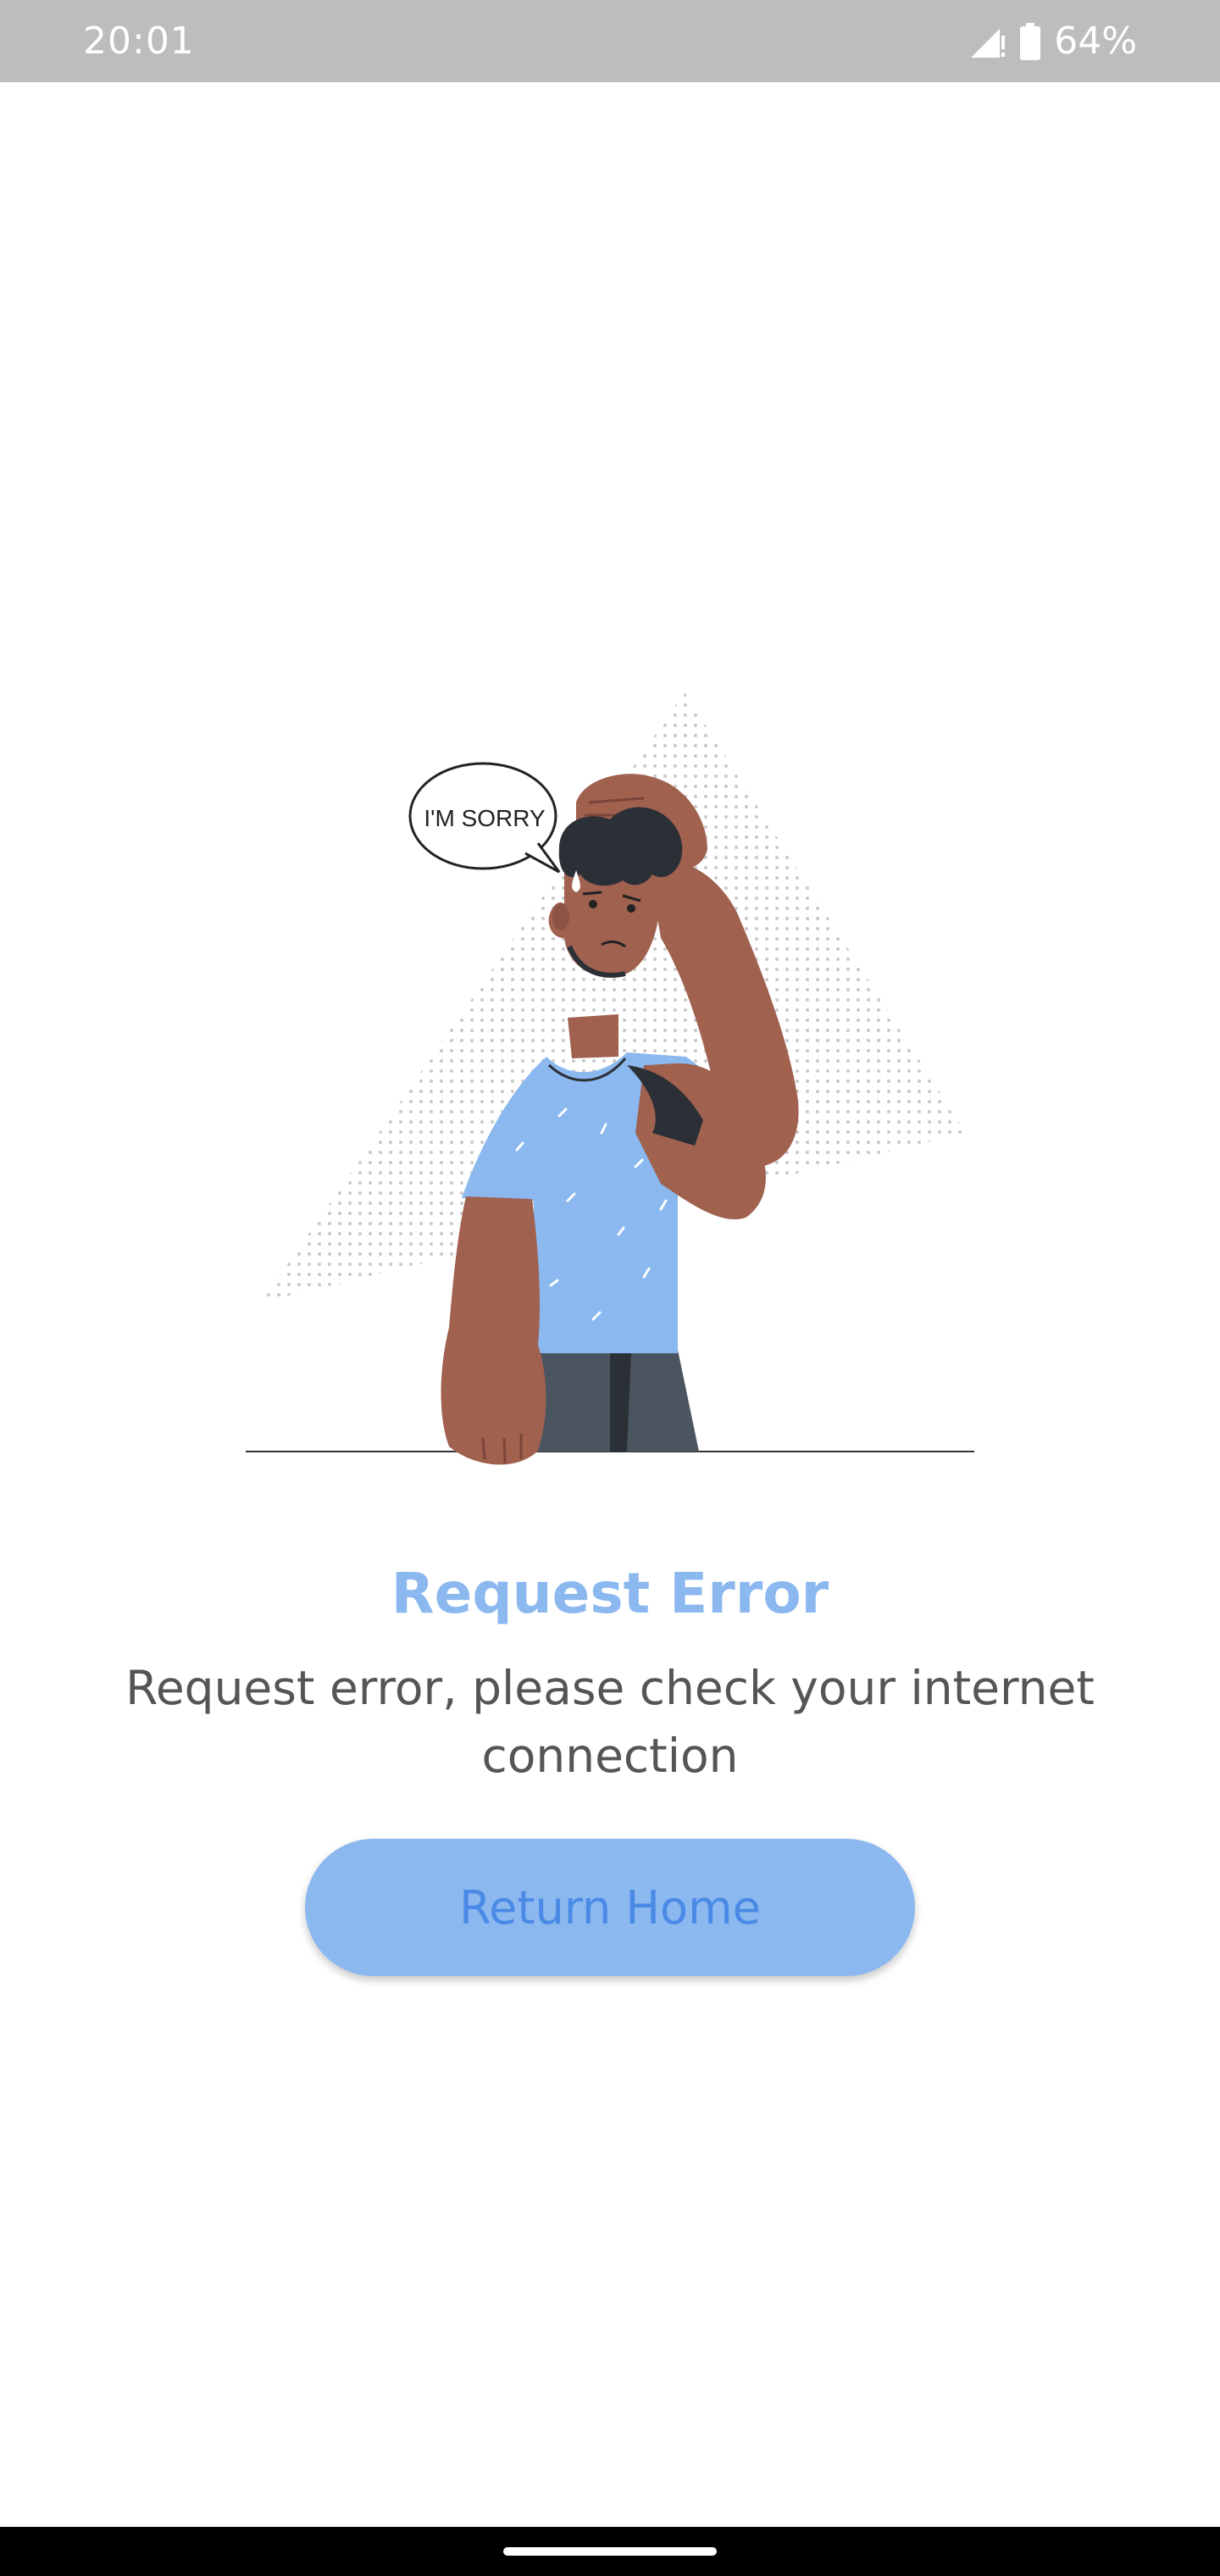  I want to click on status-bar: 20:01 64%, so click(610, 41).